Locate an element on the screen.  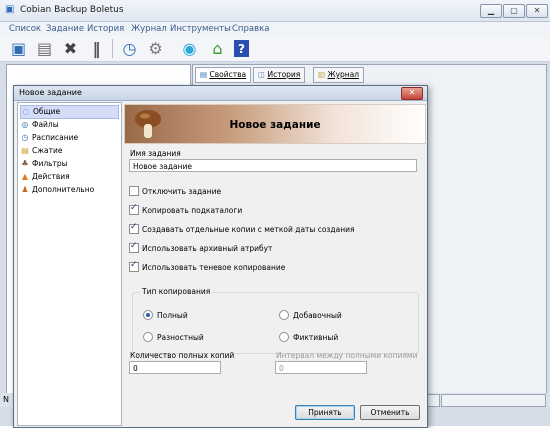
dialog-title: Новое задание is located at coordinates (50, 92).